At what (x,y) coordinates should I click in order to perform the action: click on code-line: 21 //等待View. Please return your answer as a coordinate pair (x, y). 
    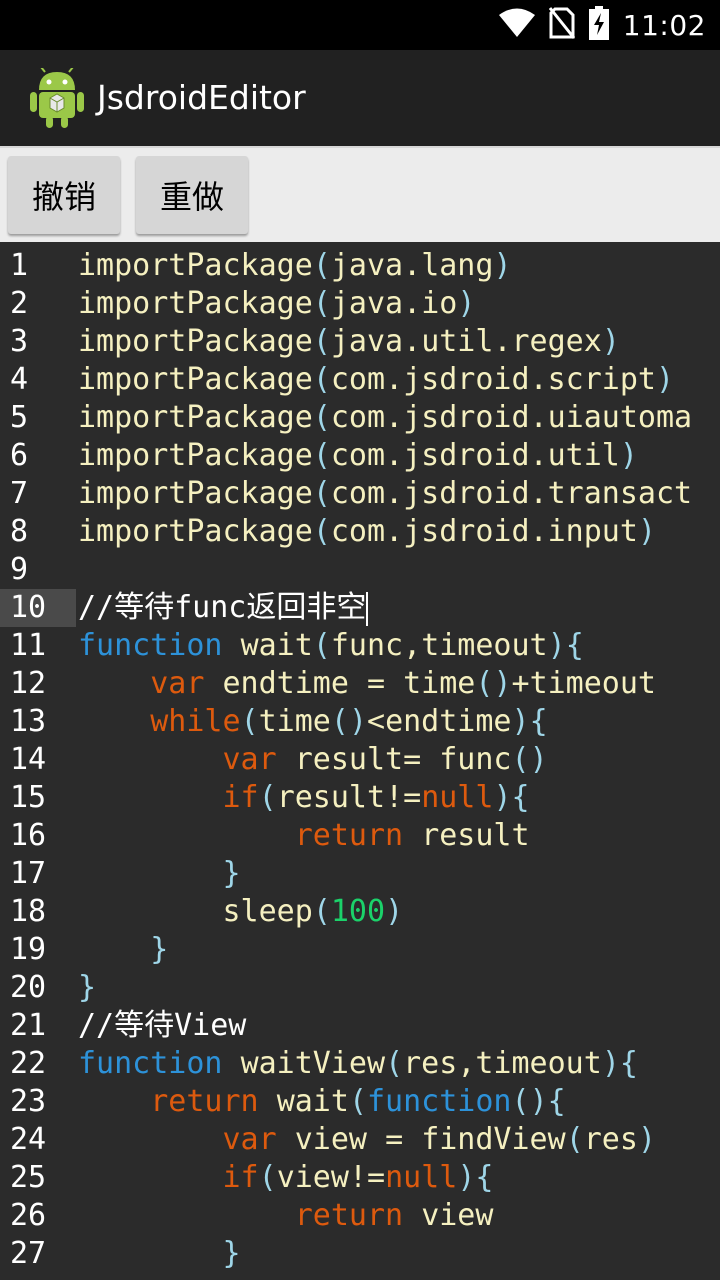
    Looking at the image, I should click on (360, 1026).